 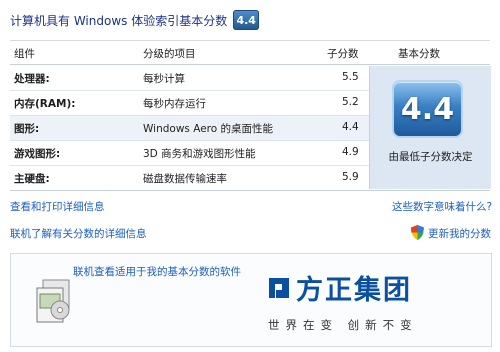 I want to click on header: 计算机具有 Windows 体验索引基本分数 4.4, so click(x=135, y=20).